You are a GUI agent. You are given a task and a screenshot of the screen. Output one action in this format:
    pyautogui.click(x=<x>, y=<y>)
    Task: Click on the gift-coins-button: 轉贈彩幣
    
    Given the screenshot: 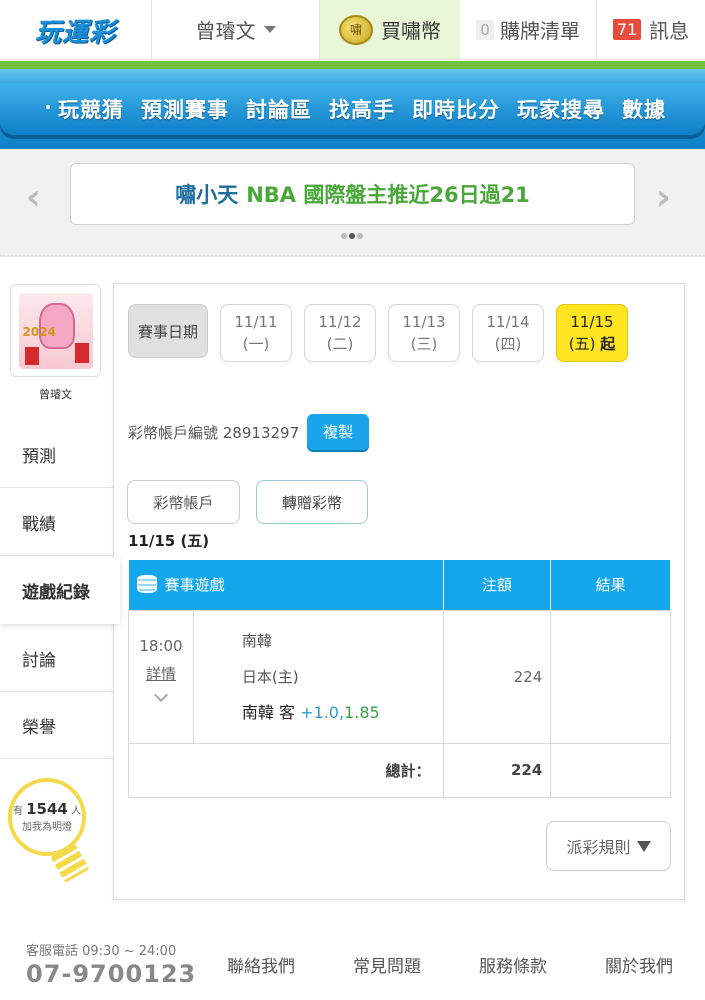 What is the action you would take?
    pyautogui.click(x=312, y=502)
    